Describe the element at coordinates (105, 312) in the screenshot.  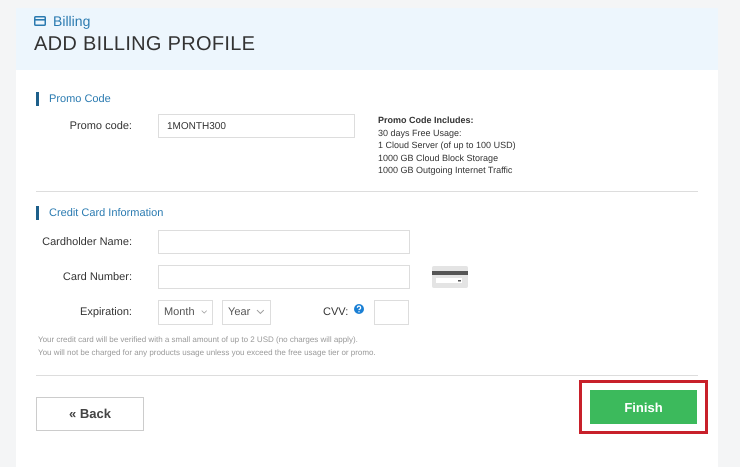
I see `field-label: Expiration:` at that location.